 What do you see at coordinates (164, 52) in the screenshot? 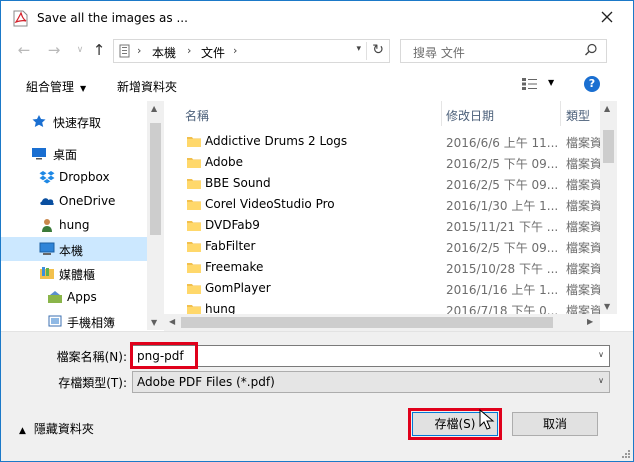
I see `breadcrumb-this-pc: 本機` at bounding box center [164, 52].